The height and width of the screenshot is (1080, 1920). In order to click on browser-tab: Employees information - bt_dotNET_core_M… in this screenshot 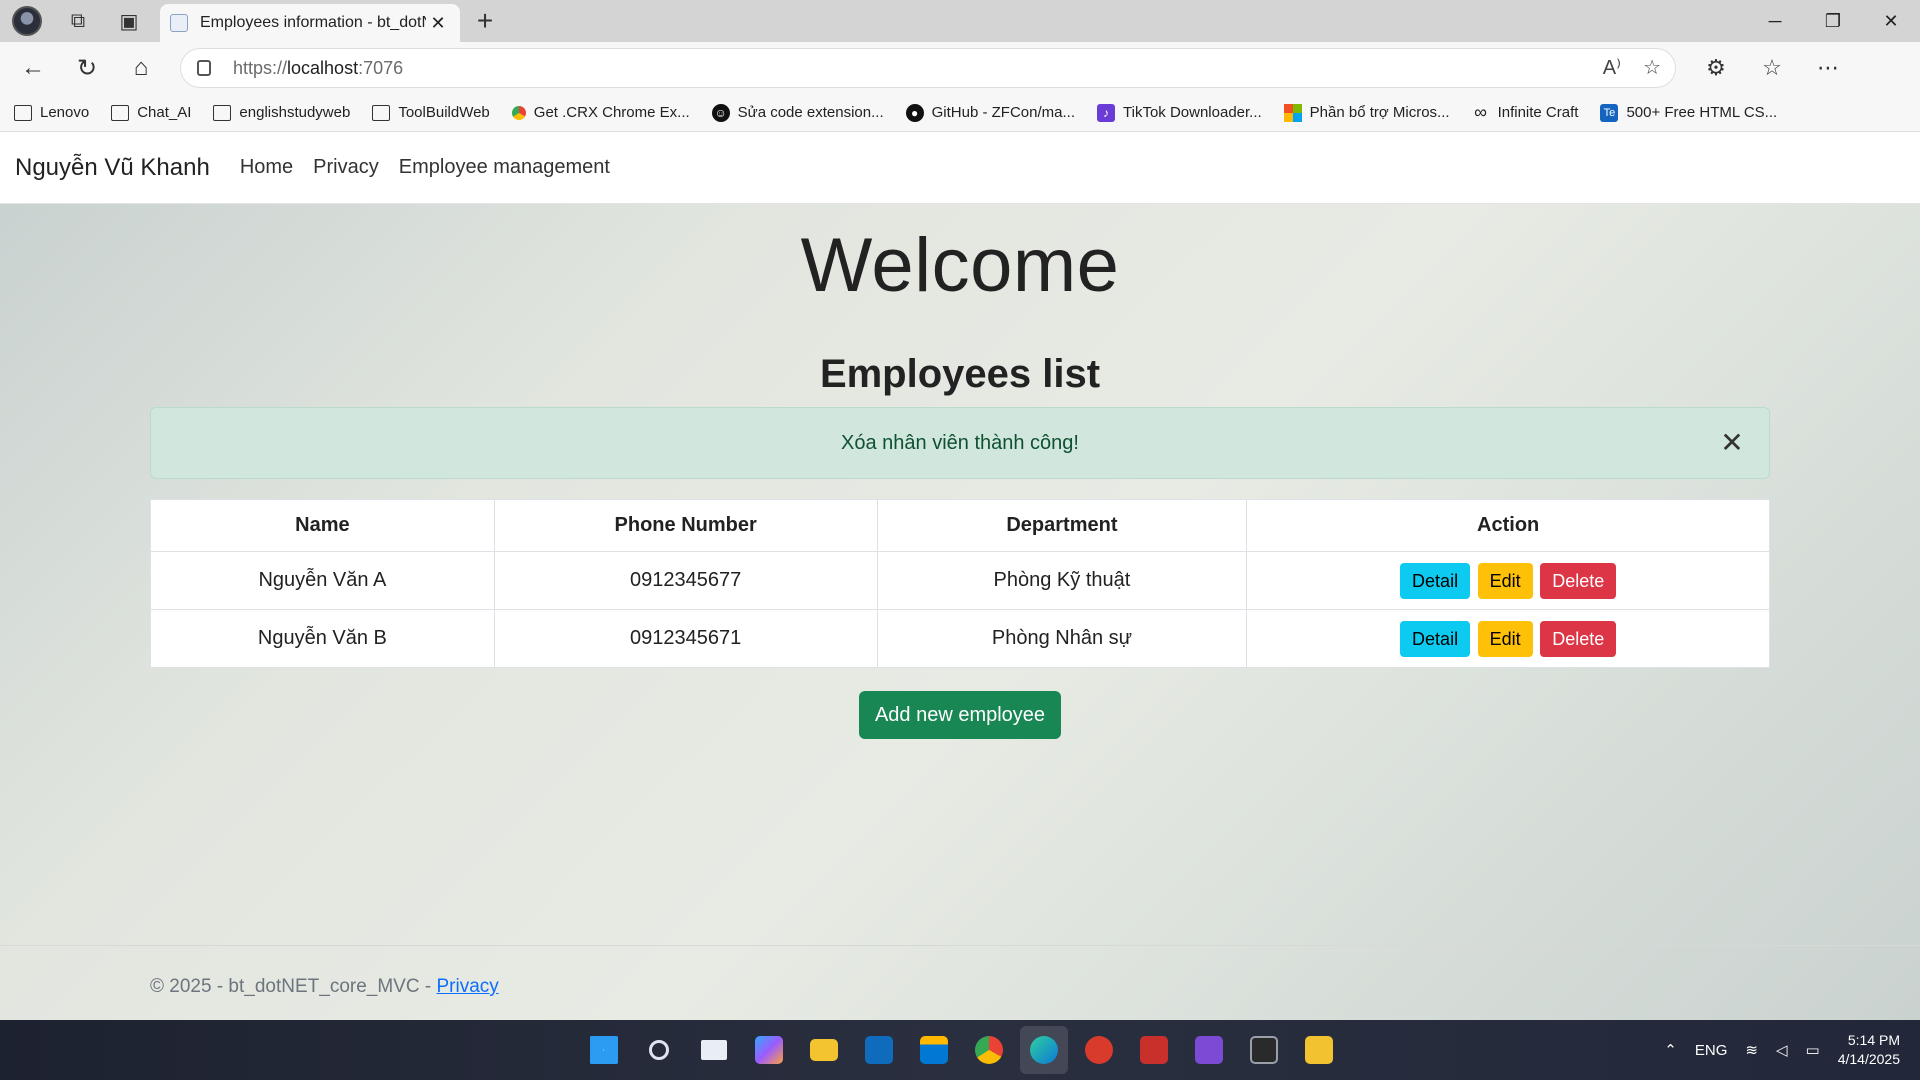, I will do `click(310, 23)`.